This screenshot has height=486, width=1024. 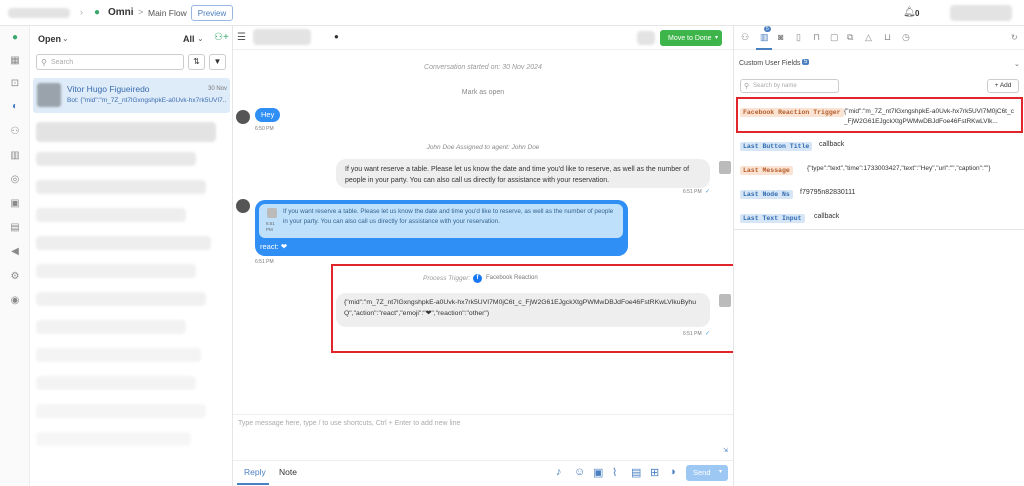 What do you see at coordinates (880, 147) in the screenshot?
I see `field-row: Last Button Title callback` at bounding box center [880, 147].